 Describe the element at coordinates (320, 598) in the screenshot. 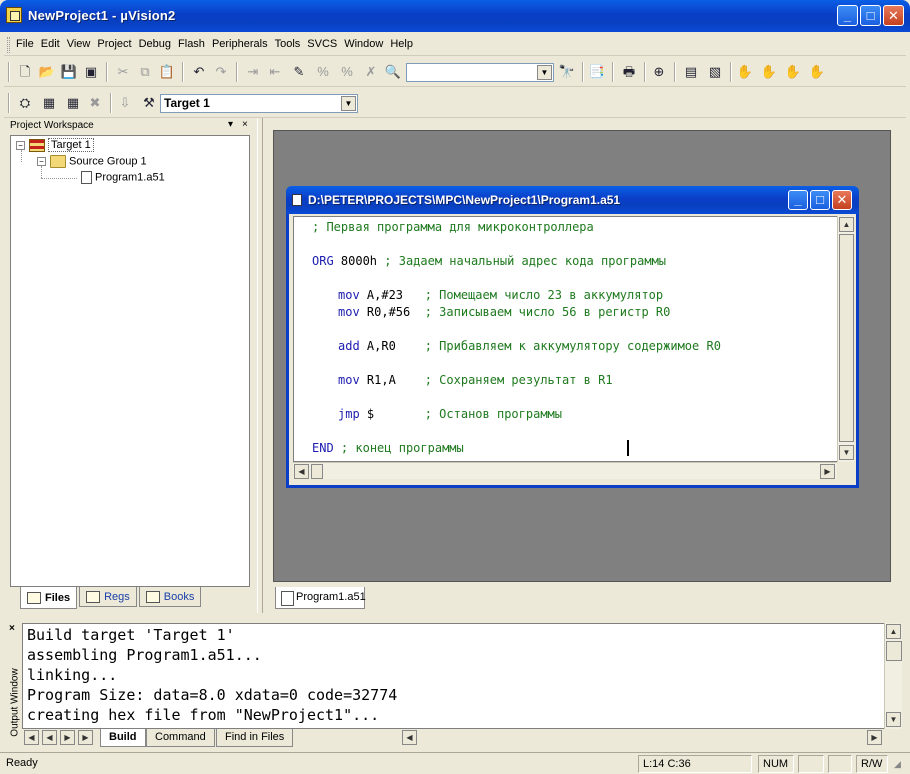

I see `tab-program1: Program1.a51` at that location.